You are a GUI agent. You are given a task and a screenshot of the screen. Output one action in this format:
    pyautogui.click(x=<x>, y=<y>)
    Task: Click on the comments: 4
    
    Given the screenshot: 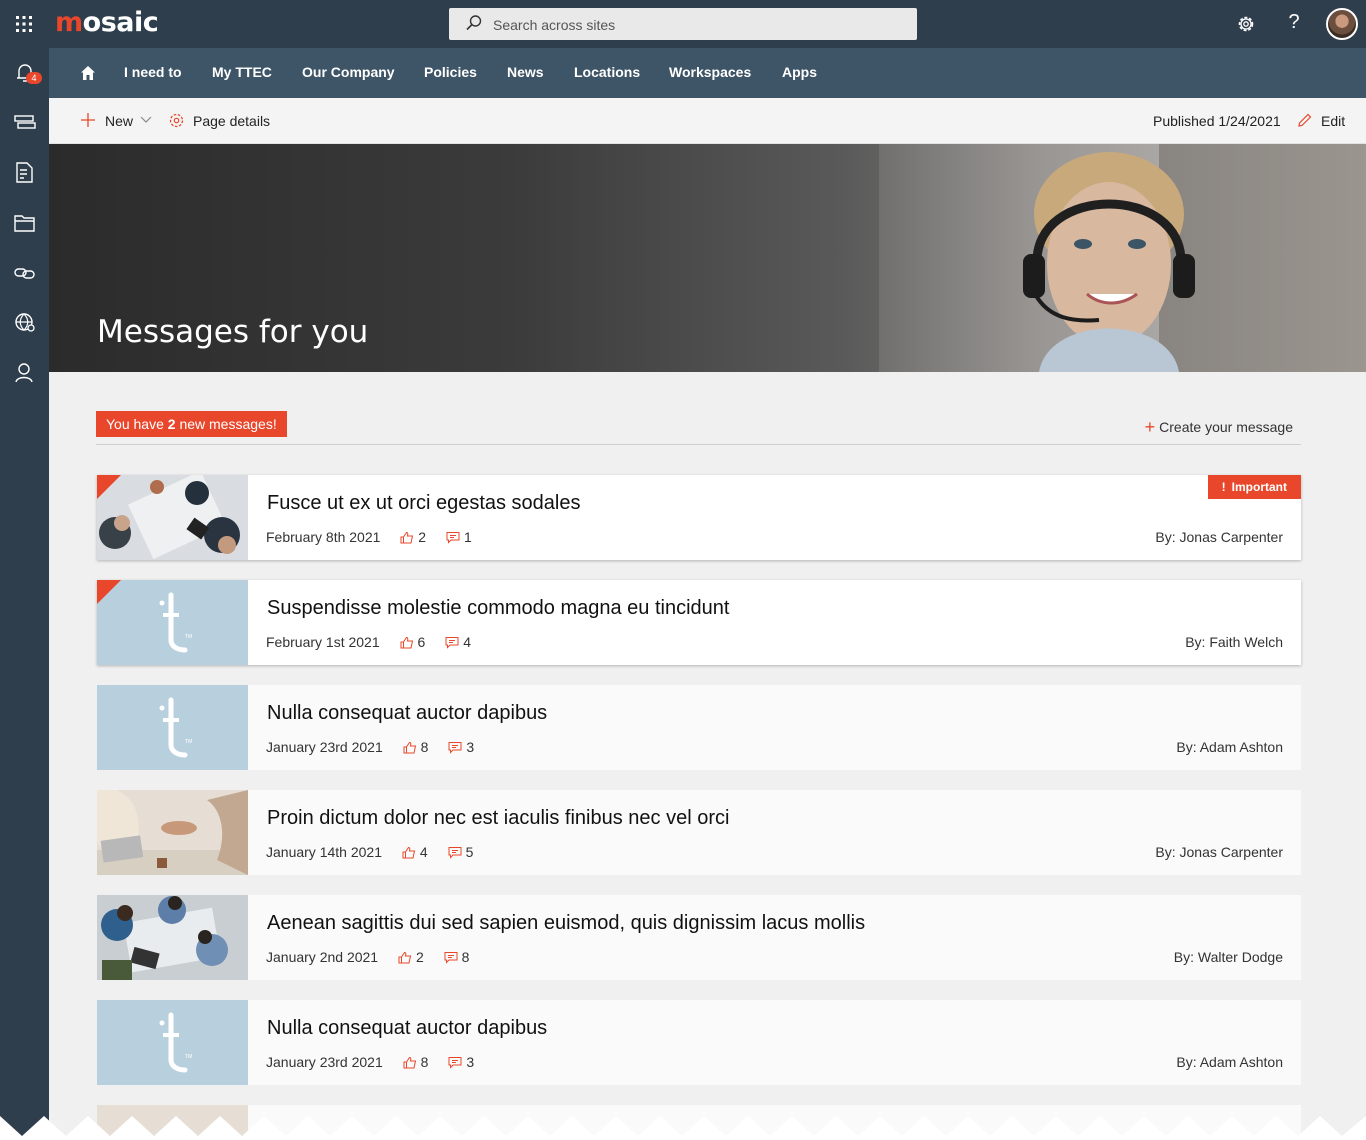 What is the action you would take?
    pyautogui.click(x=458, y=642)
    